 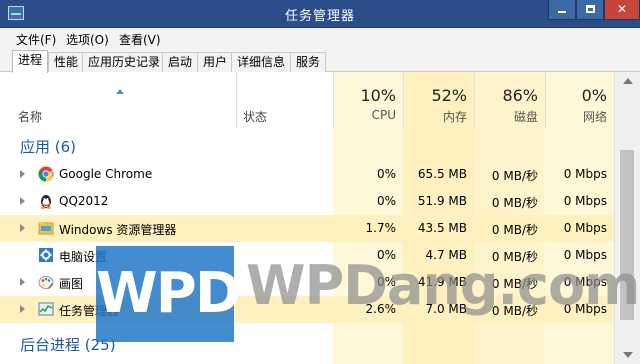 What do you see at coordinates (30, 61) in the screenshot?
I see `tab-processes: 进程` at bounding box center [30, 61].